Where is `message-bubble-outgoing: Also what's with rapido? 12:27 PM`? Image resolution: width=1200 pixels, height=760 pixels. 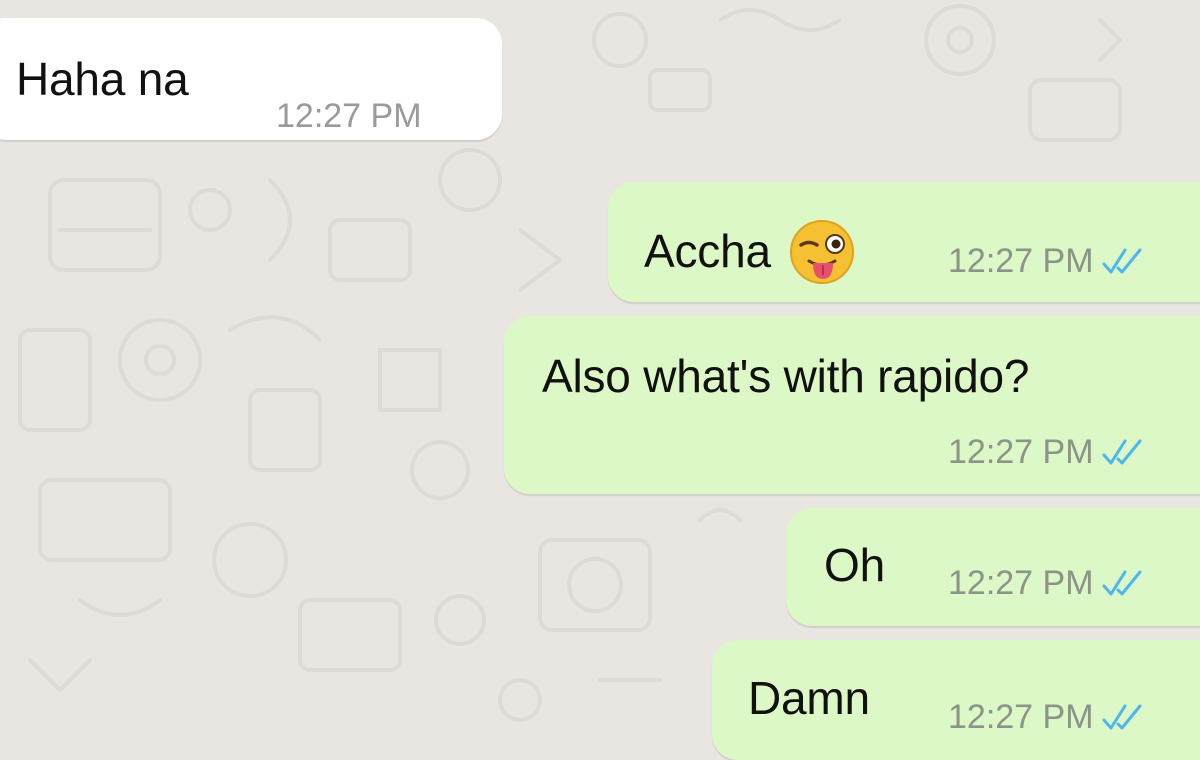 message-bubble-outgoing: Also what's with rapido? 12:27 PM is located at coordinates (852, 405).